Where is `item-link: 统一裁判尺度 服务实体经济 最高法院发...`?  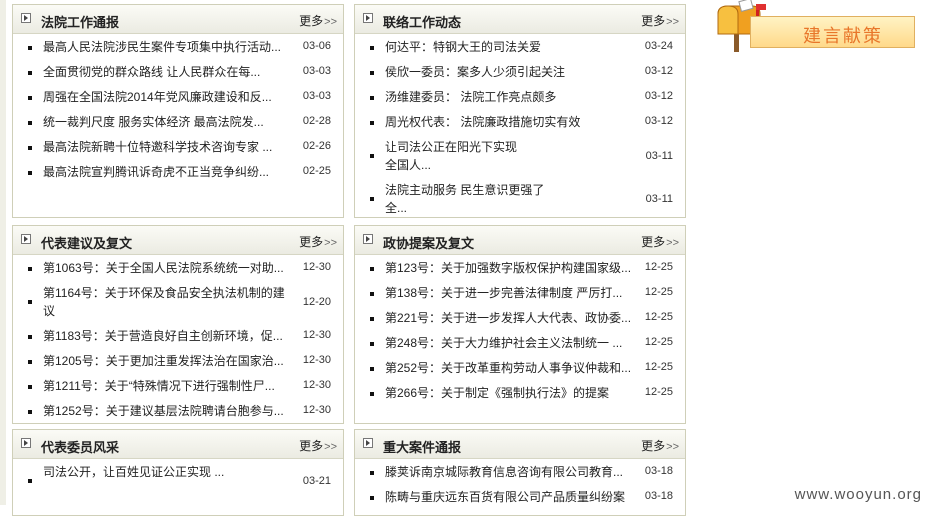 item-link: 统一裁判尺度 服务实体经济 最高法院发... is located at coordinates (167, 122).